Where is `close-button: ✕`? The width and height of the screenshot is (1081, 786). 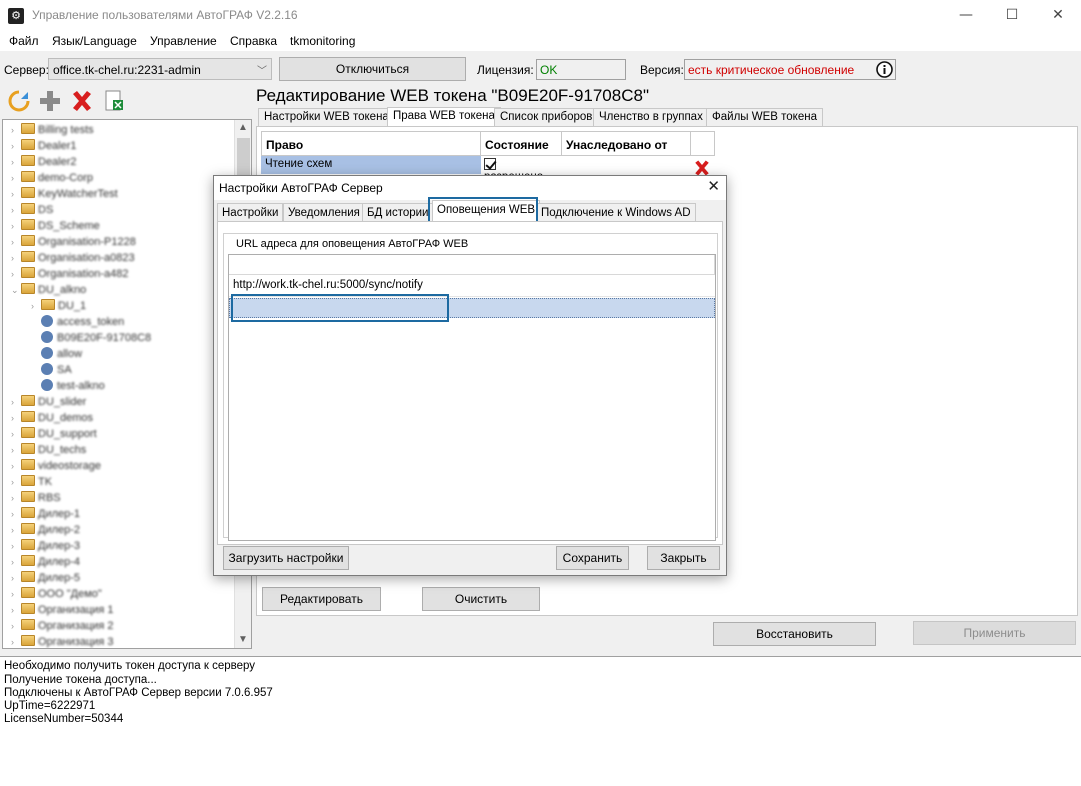 close-button: ✕ is located at coordinates (1058, 15).